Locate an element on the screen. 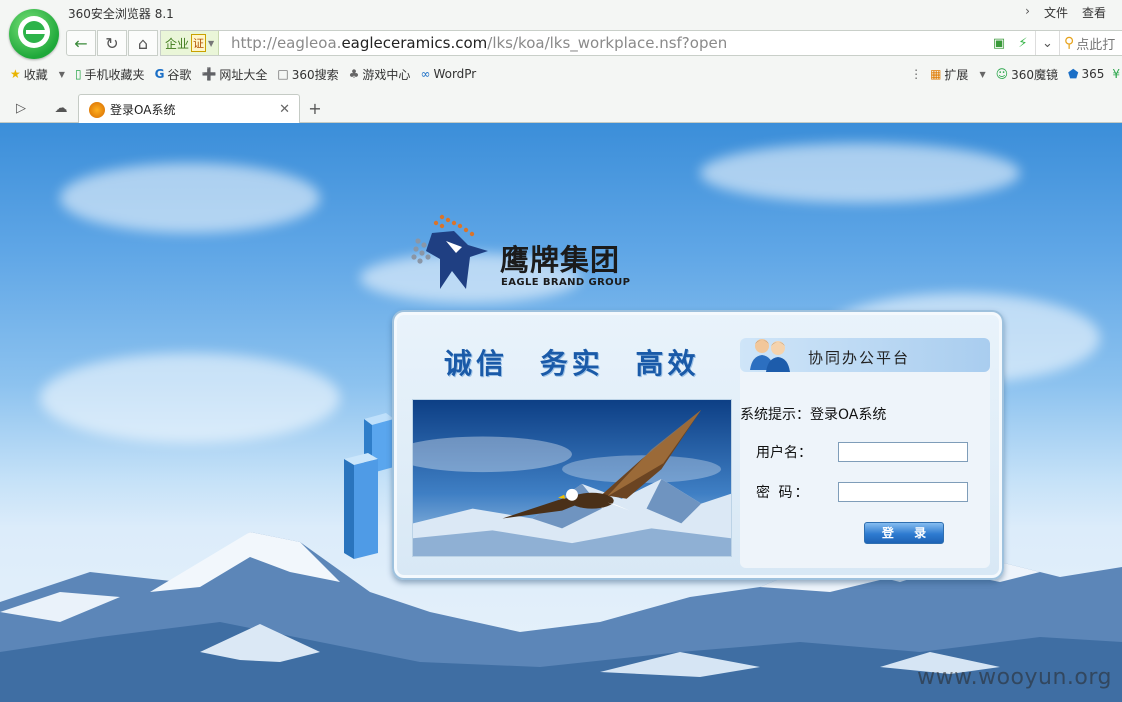 This screenshot has height=702, width=1122. menu-view: 查看 is located at coordinates (1094, 12).